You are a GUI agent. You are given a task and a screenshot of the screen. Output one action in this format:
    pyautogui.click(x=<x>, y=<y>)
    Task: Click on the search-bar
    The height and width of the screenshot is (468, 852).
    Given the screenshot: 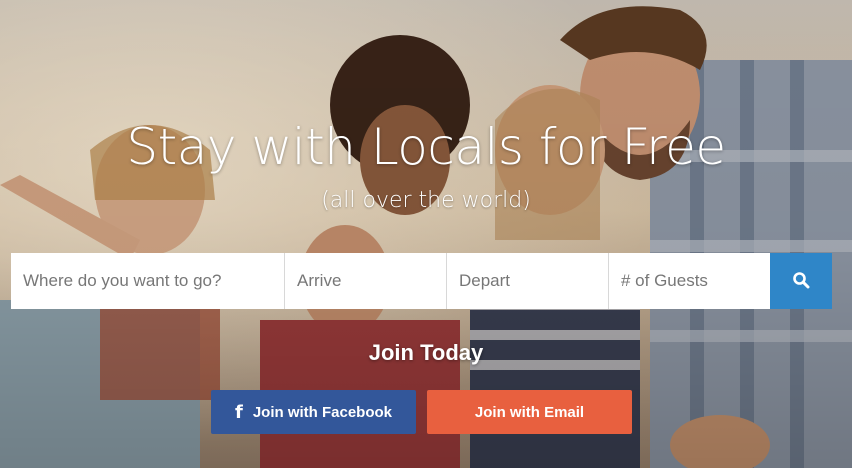 What is the action you would take?
    pyautogui.click(x=421, y=281)
    